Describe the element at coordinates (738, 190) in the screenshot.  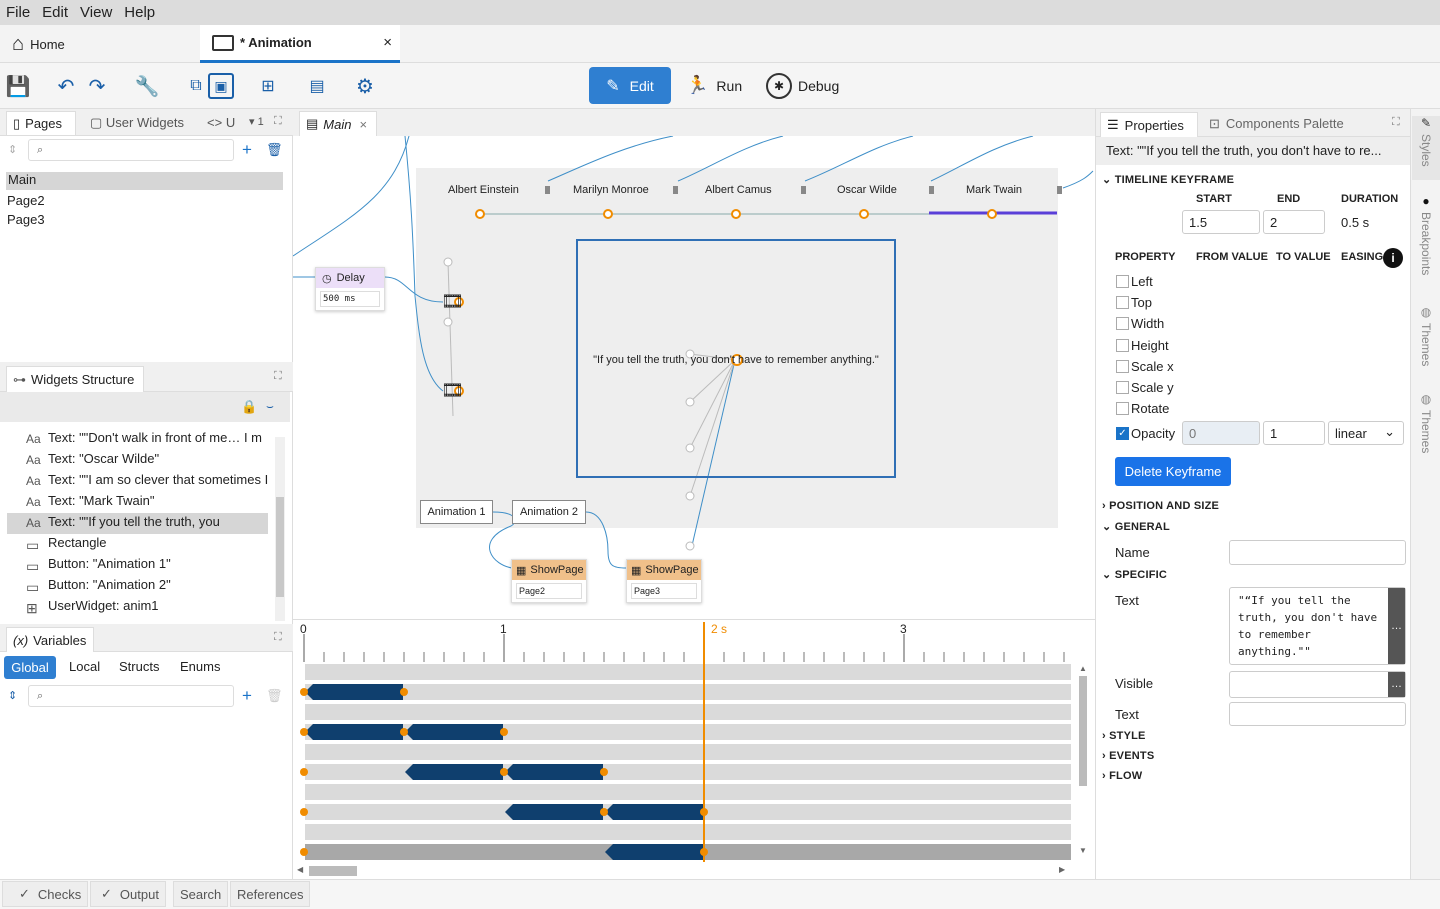
I see `text-widget-camus: Albert Camus` at that location.